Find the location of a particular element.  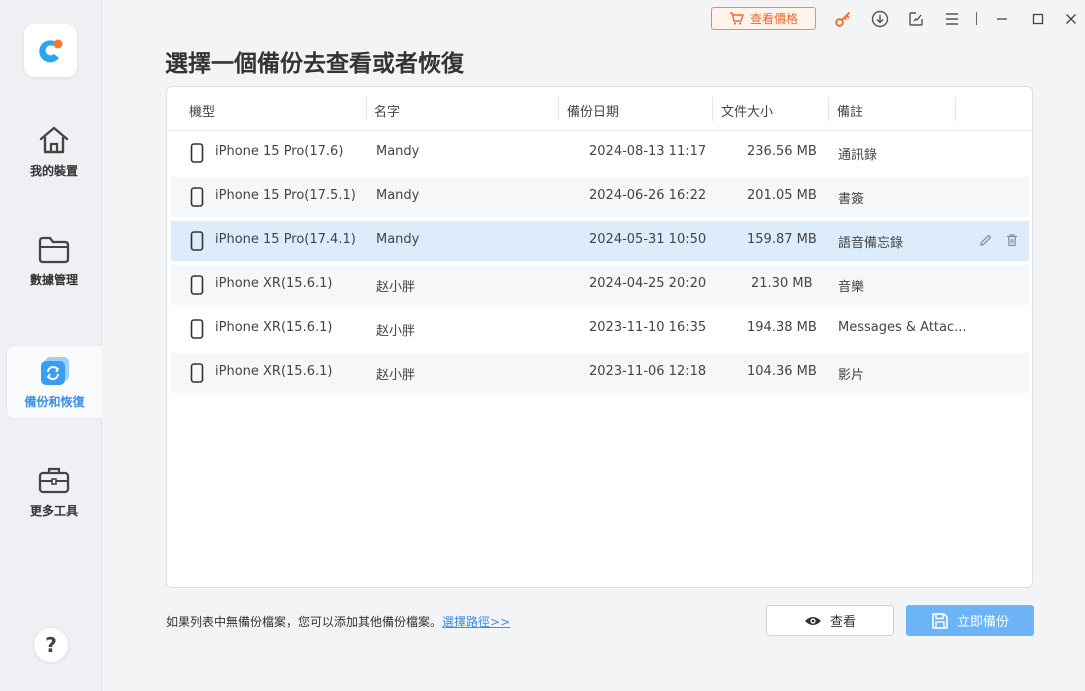

cell-size: 201.05 MB is located at coordinates (782, 195).